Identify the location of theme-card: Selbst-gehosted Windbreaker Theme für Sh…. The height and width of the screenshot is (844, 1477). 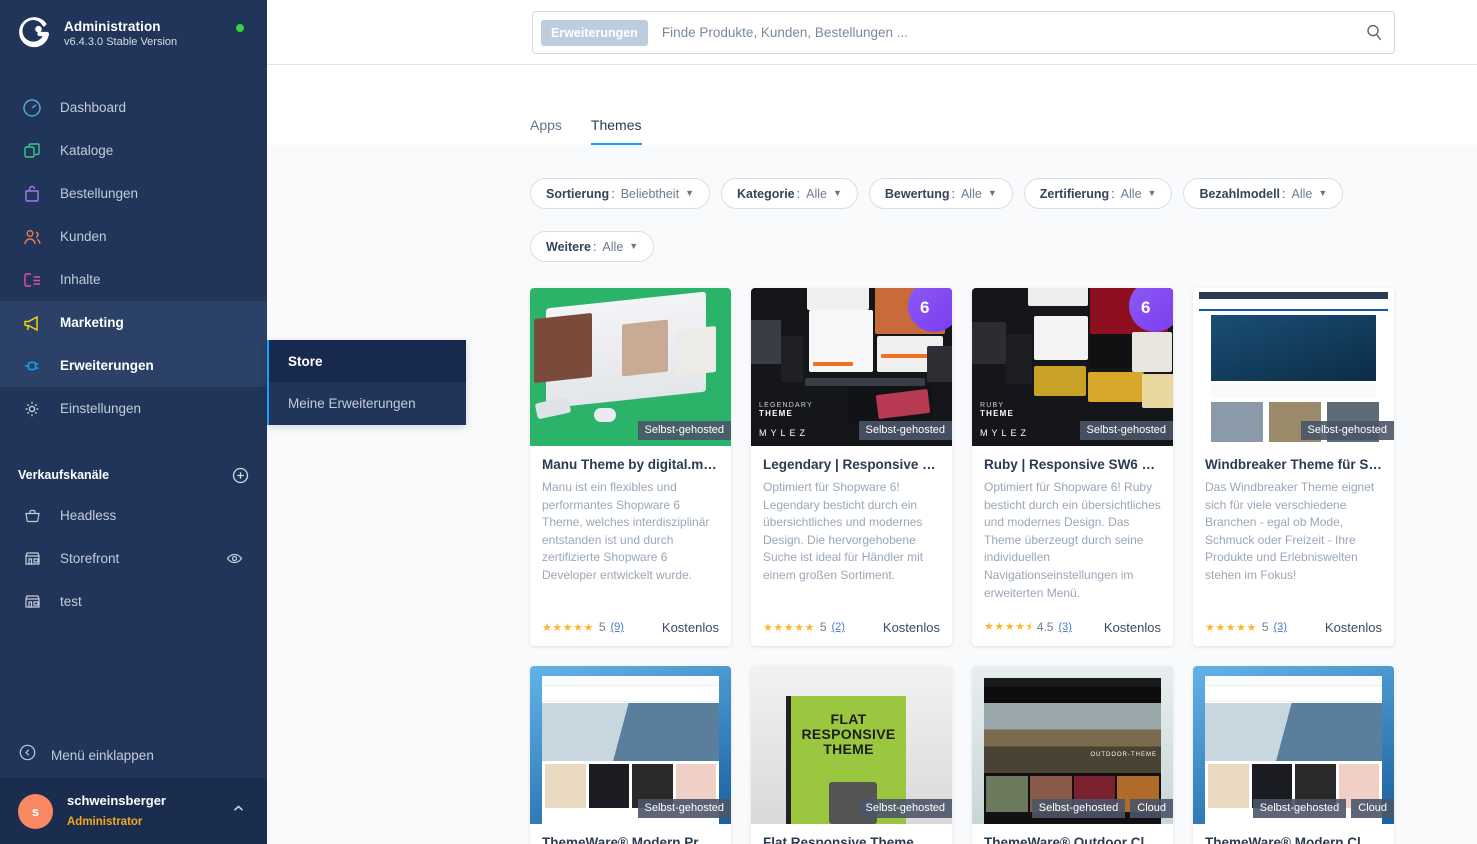
(1293, 467).